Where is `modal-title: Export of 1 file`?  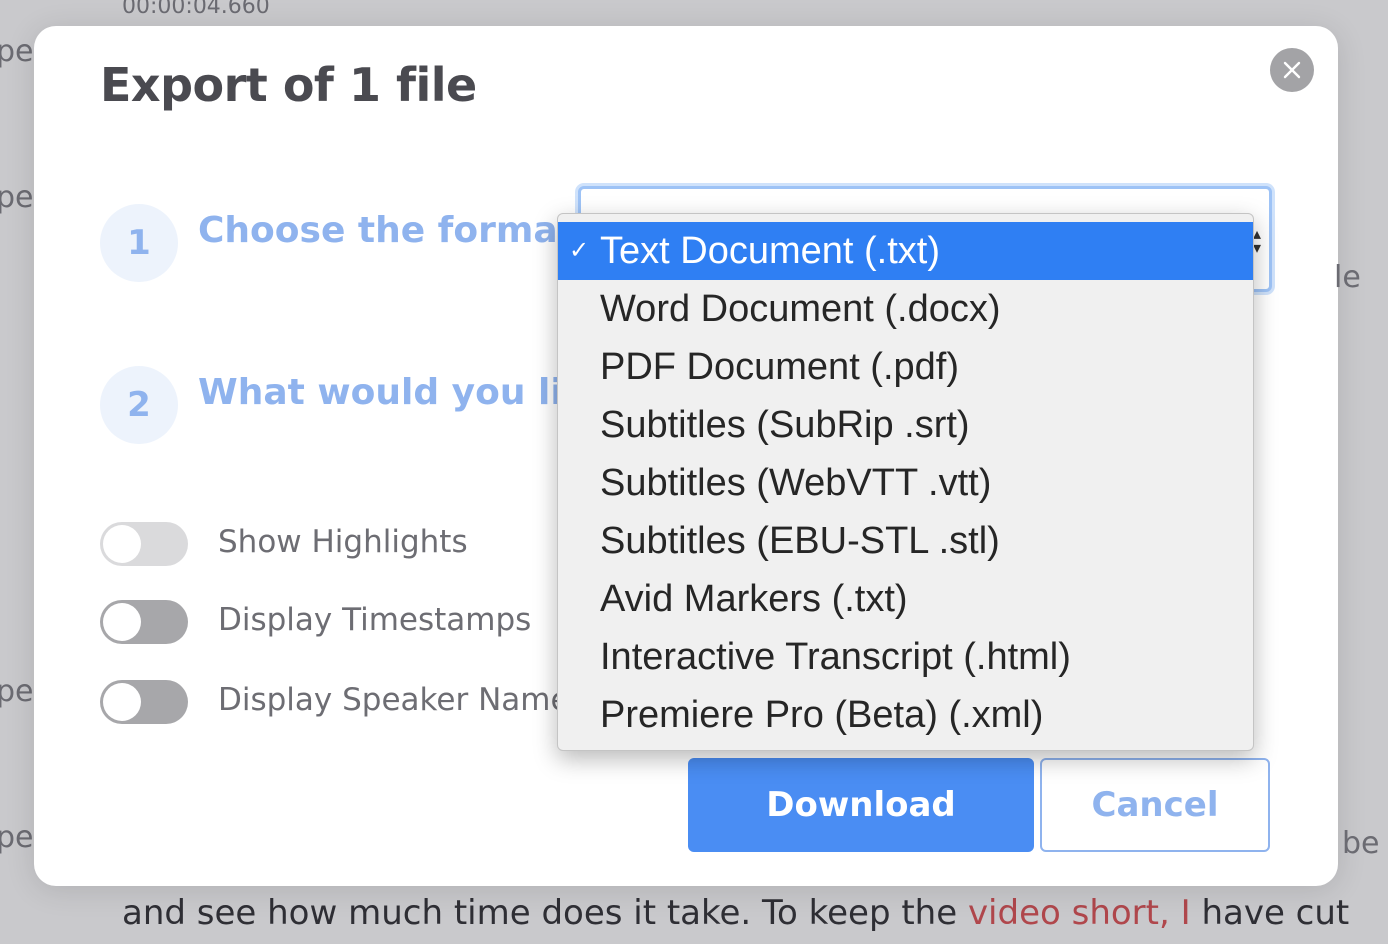
modal-title: Export of 1 file is located at coordinates (288, 85).